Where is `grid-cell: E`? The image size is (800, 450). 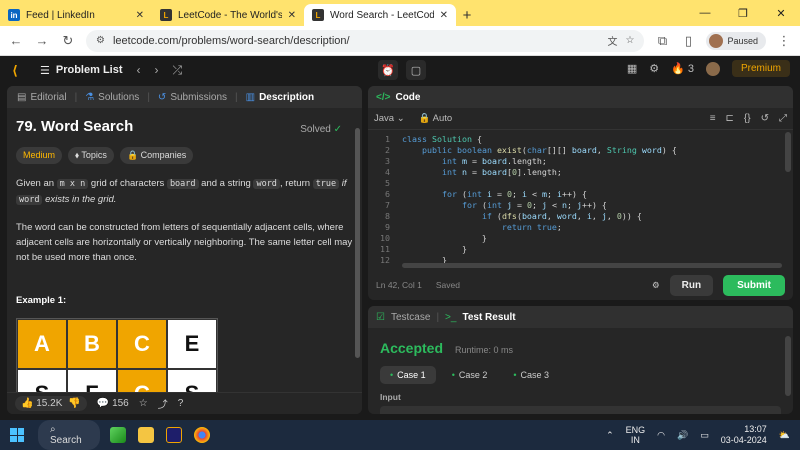 grid-cell: E is located at coordinates (192, 344).